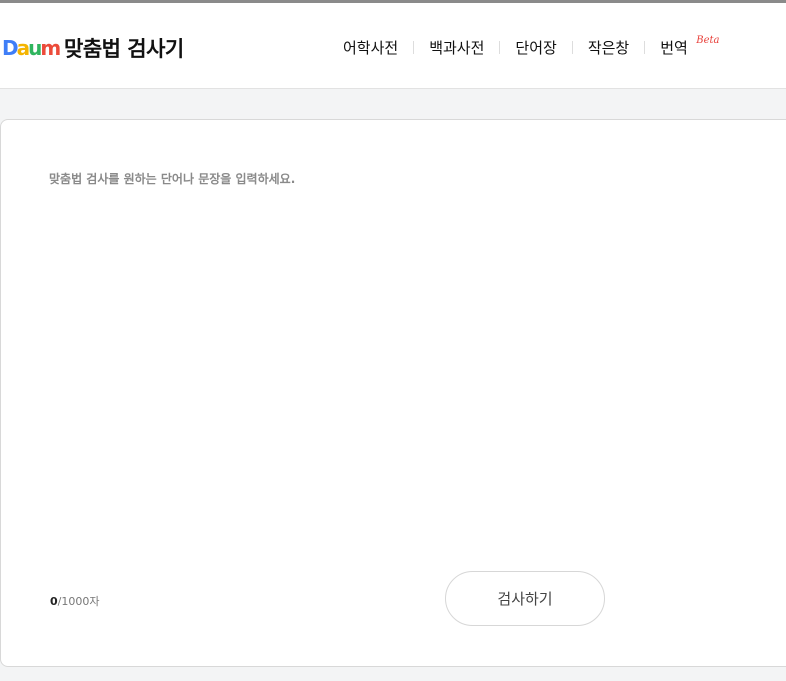  I want to click on char-counter: 0/1000자, so click(74, 601).